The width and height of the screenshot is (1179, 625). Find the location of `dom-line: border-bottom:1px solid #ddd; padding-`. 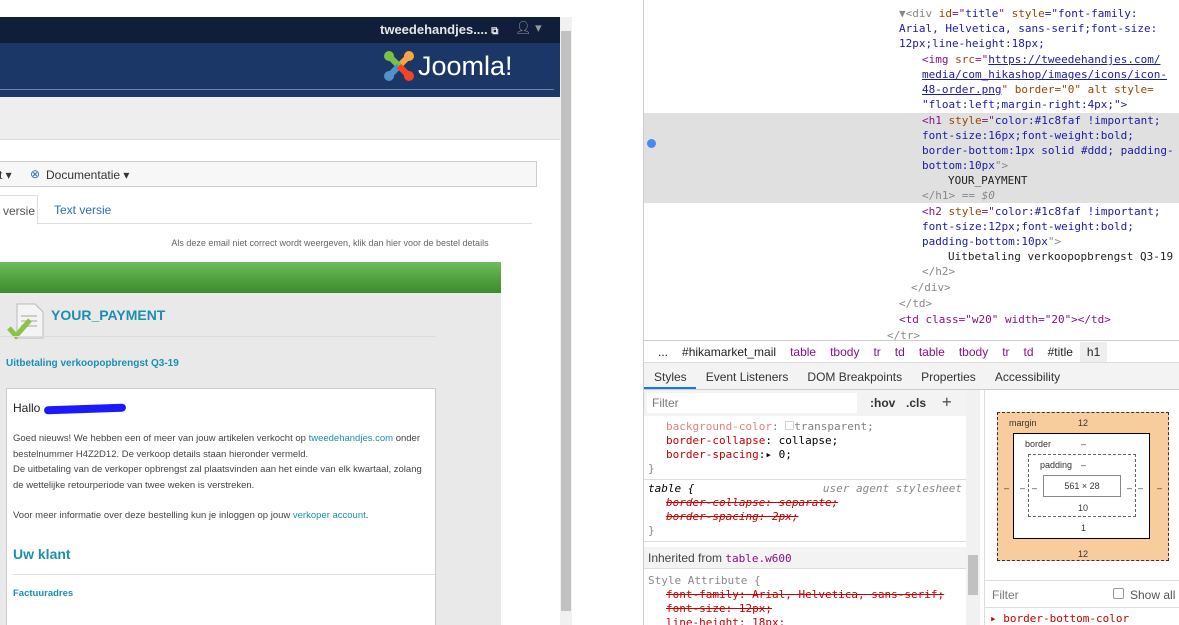

dom-line: border-bottom:1px solid #ddd; padding- is located at coordinates (1048, 150).